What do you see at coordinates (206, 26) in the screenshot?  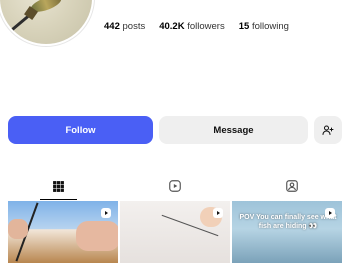 I see `stat-followers-label: followers` at bounding box center [206, 26].